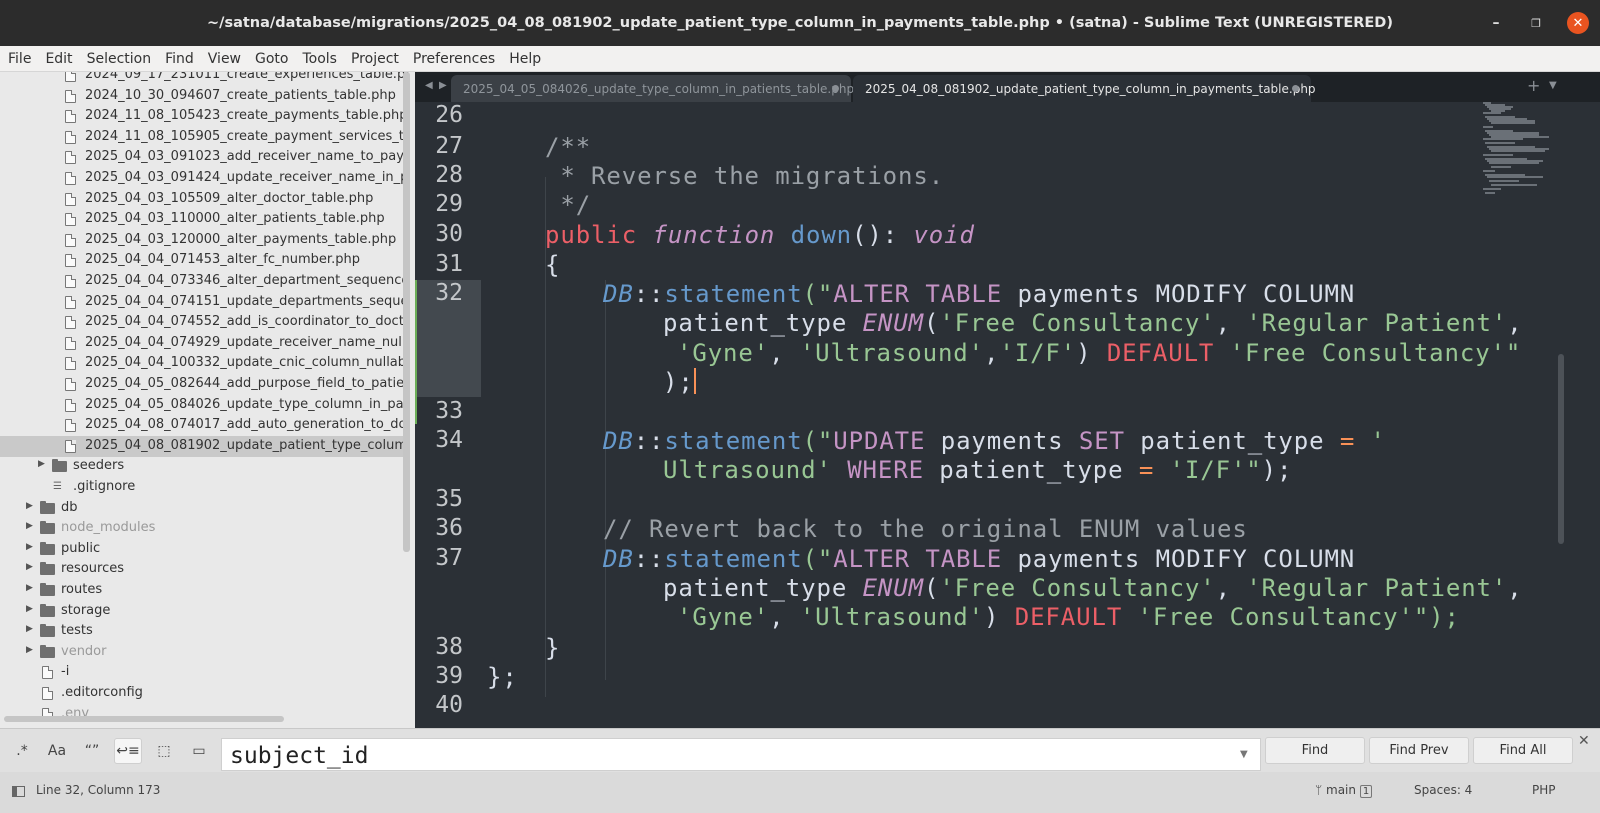 Image resolution: width=1600 pixels, height=813 pixels. What do you see at coordinates (205, 549) in the screenshot?
I see `folder-item-public: ▶ public` at bounding box center [205, 549].